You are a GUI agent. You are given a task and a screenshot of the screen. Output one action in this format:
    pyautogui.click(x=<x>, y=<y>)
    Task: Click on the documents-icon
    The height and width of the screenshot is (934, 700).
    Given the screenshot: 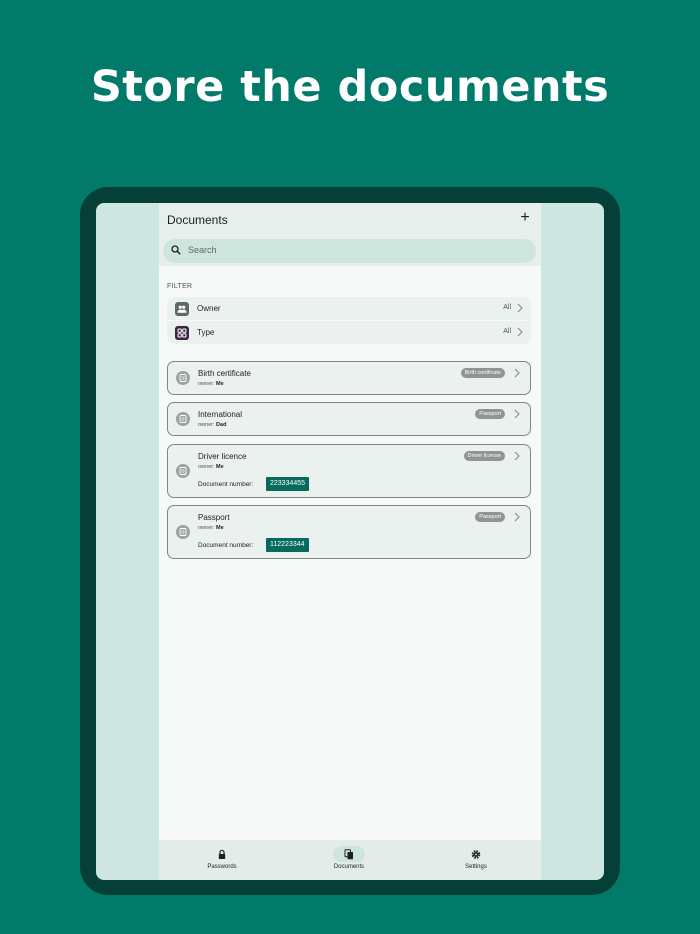 What is the action you would take?
    pyautogui.click(x=349, y=854)
    